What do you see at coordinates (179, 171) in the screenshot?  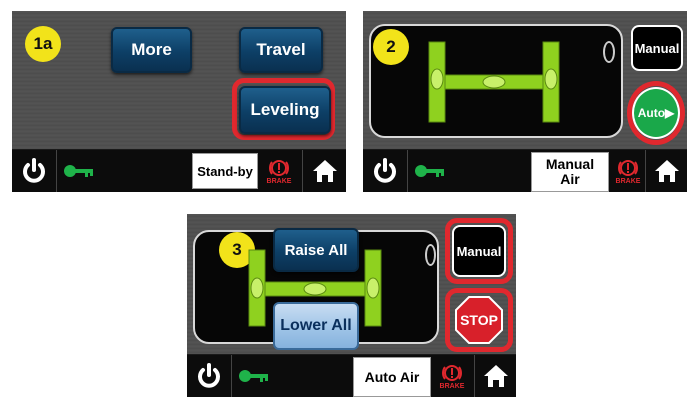 I see `bottom-bar: Stand-by BRAKE` at bounding box center [179, 171].